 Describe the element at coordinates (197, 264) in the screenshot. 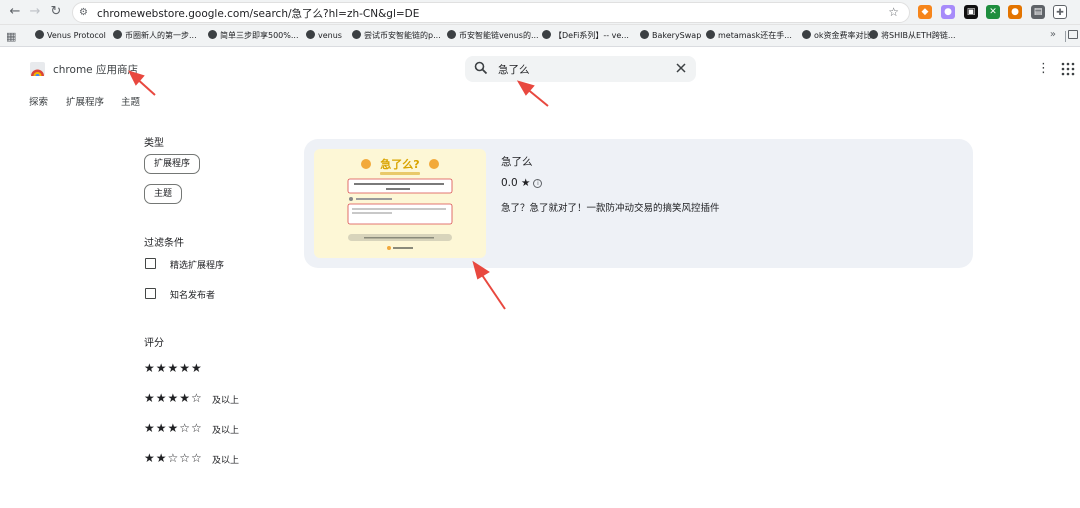

I see `featured-label: 精选扩展程序` at that location.